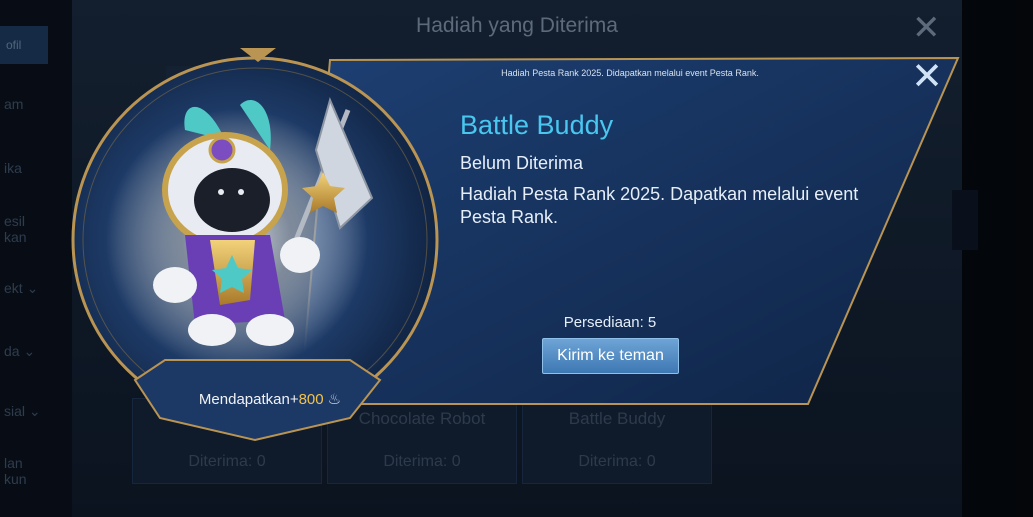  I want to click on fire-icon: ♨, so click(334, 399).